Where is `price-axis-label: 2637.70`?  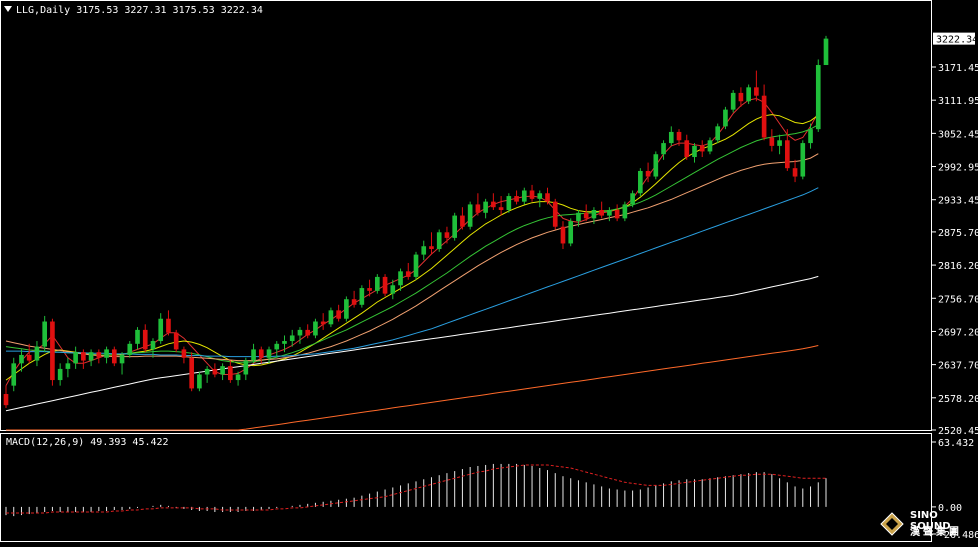 price-axis-label: 2637.70 is located at coordinates (958, 366).